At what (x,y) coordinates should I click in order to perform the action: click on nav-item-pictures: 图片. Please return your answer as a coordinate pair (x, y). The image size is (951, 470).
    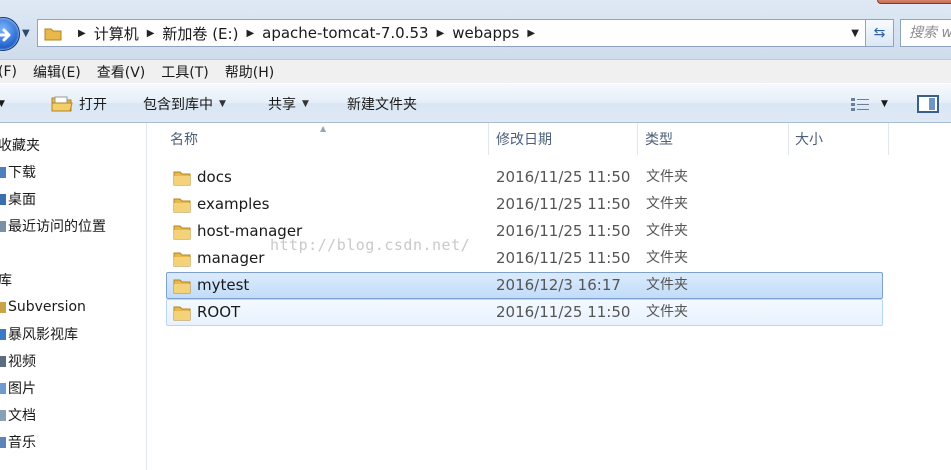
    Looking at the image, I should click on (18, 387).